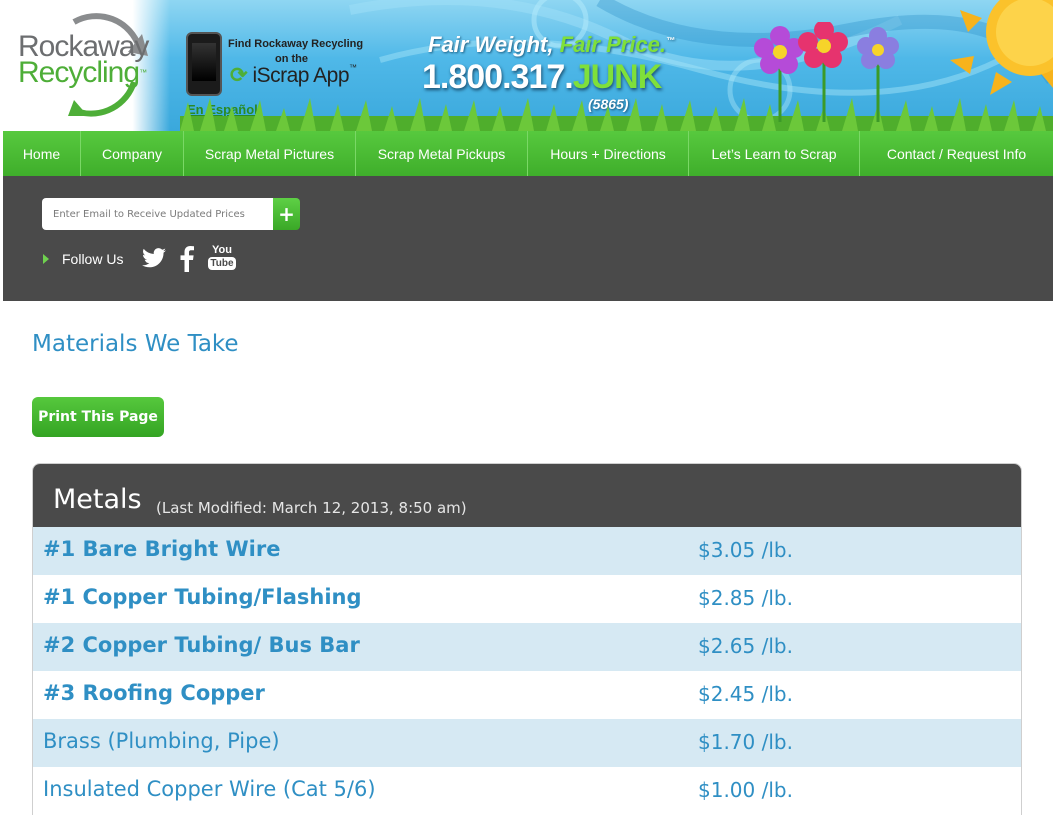 Image resolution: width=1053 pixels, height=815 pixels. Describe the element at coordinates (161, 549) in the screenshot. I see `material-name: #1 Bare Bright Wire` at that location.